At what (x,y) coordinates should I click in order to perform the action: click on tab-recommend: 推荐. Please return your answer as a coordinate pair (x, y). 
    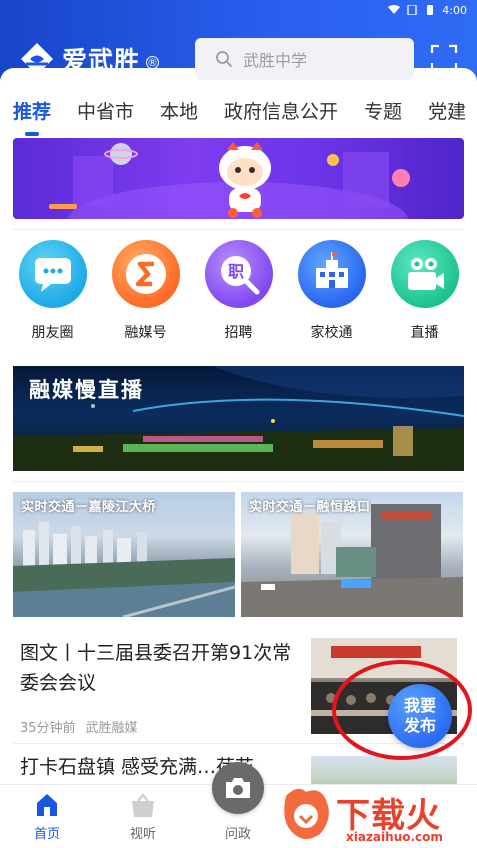
    Looking at the image, I should click on (32, 114).